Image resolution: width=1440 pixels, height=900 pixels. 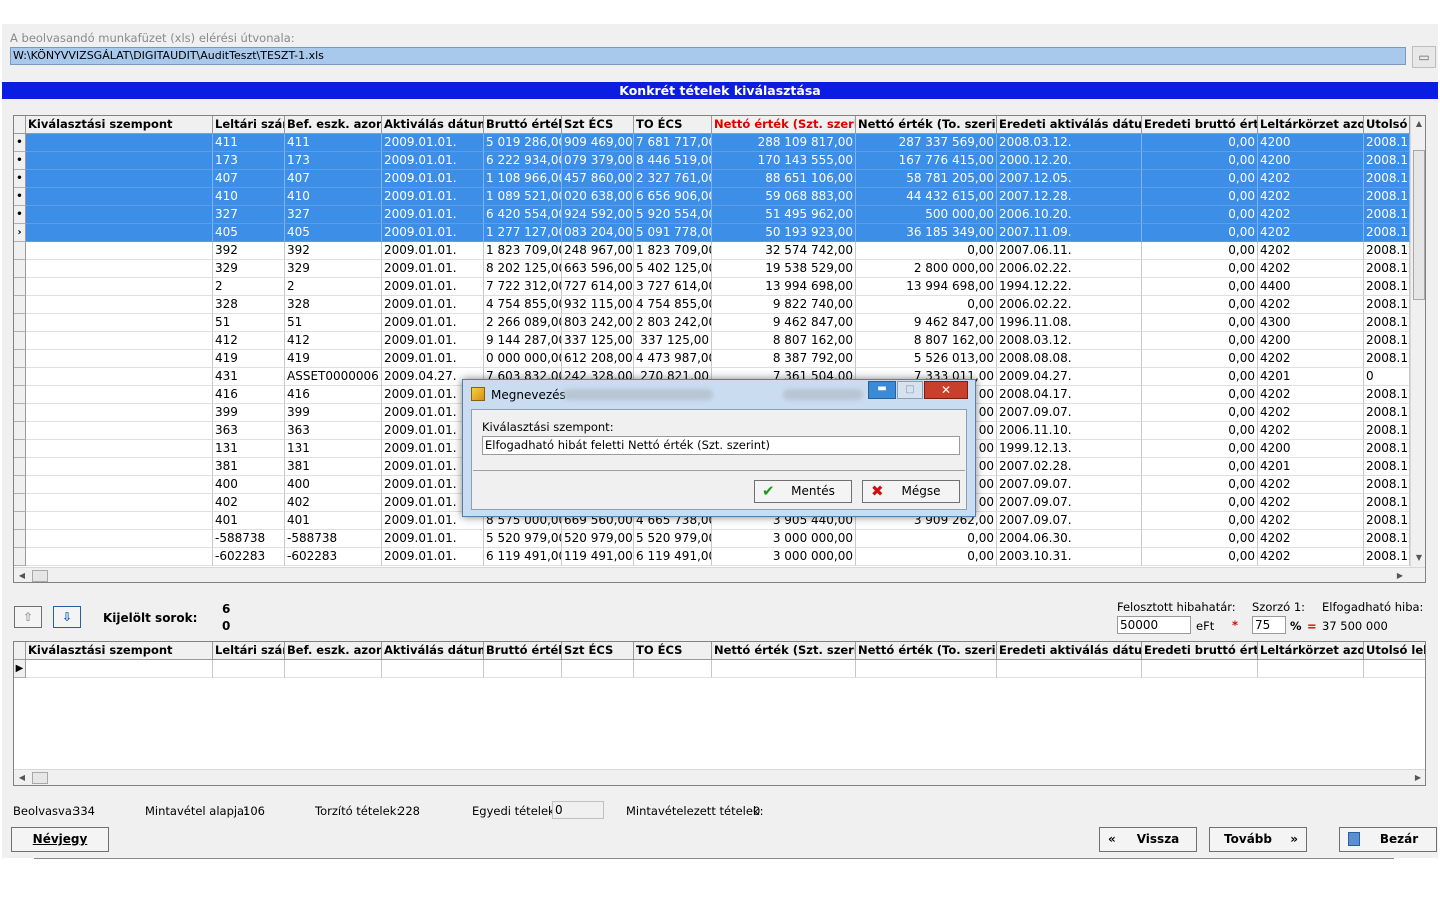 What do you see at coordinates (333, 359) in the screenshot?
I see `table-cell: 419` at bounding box center [333, 359].